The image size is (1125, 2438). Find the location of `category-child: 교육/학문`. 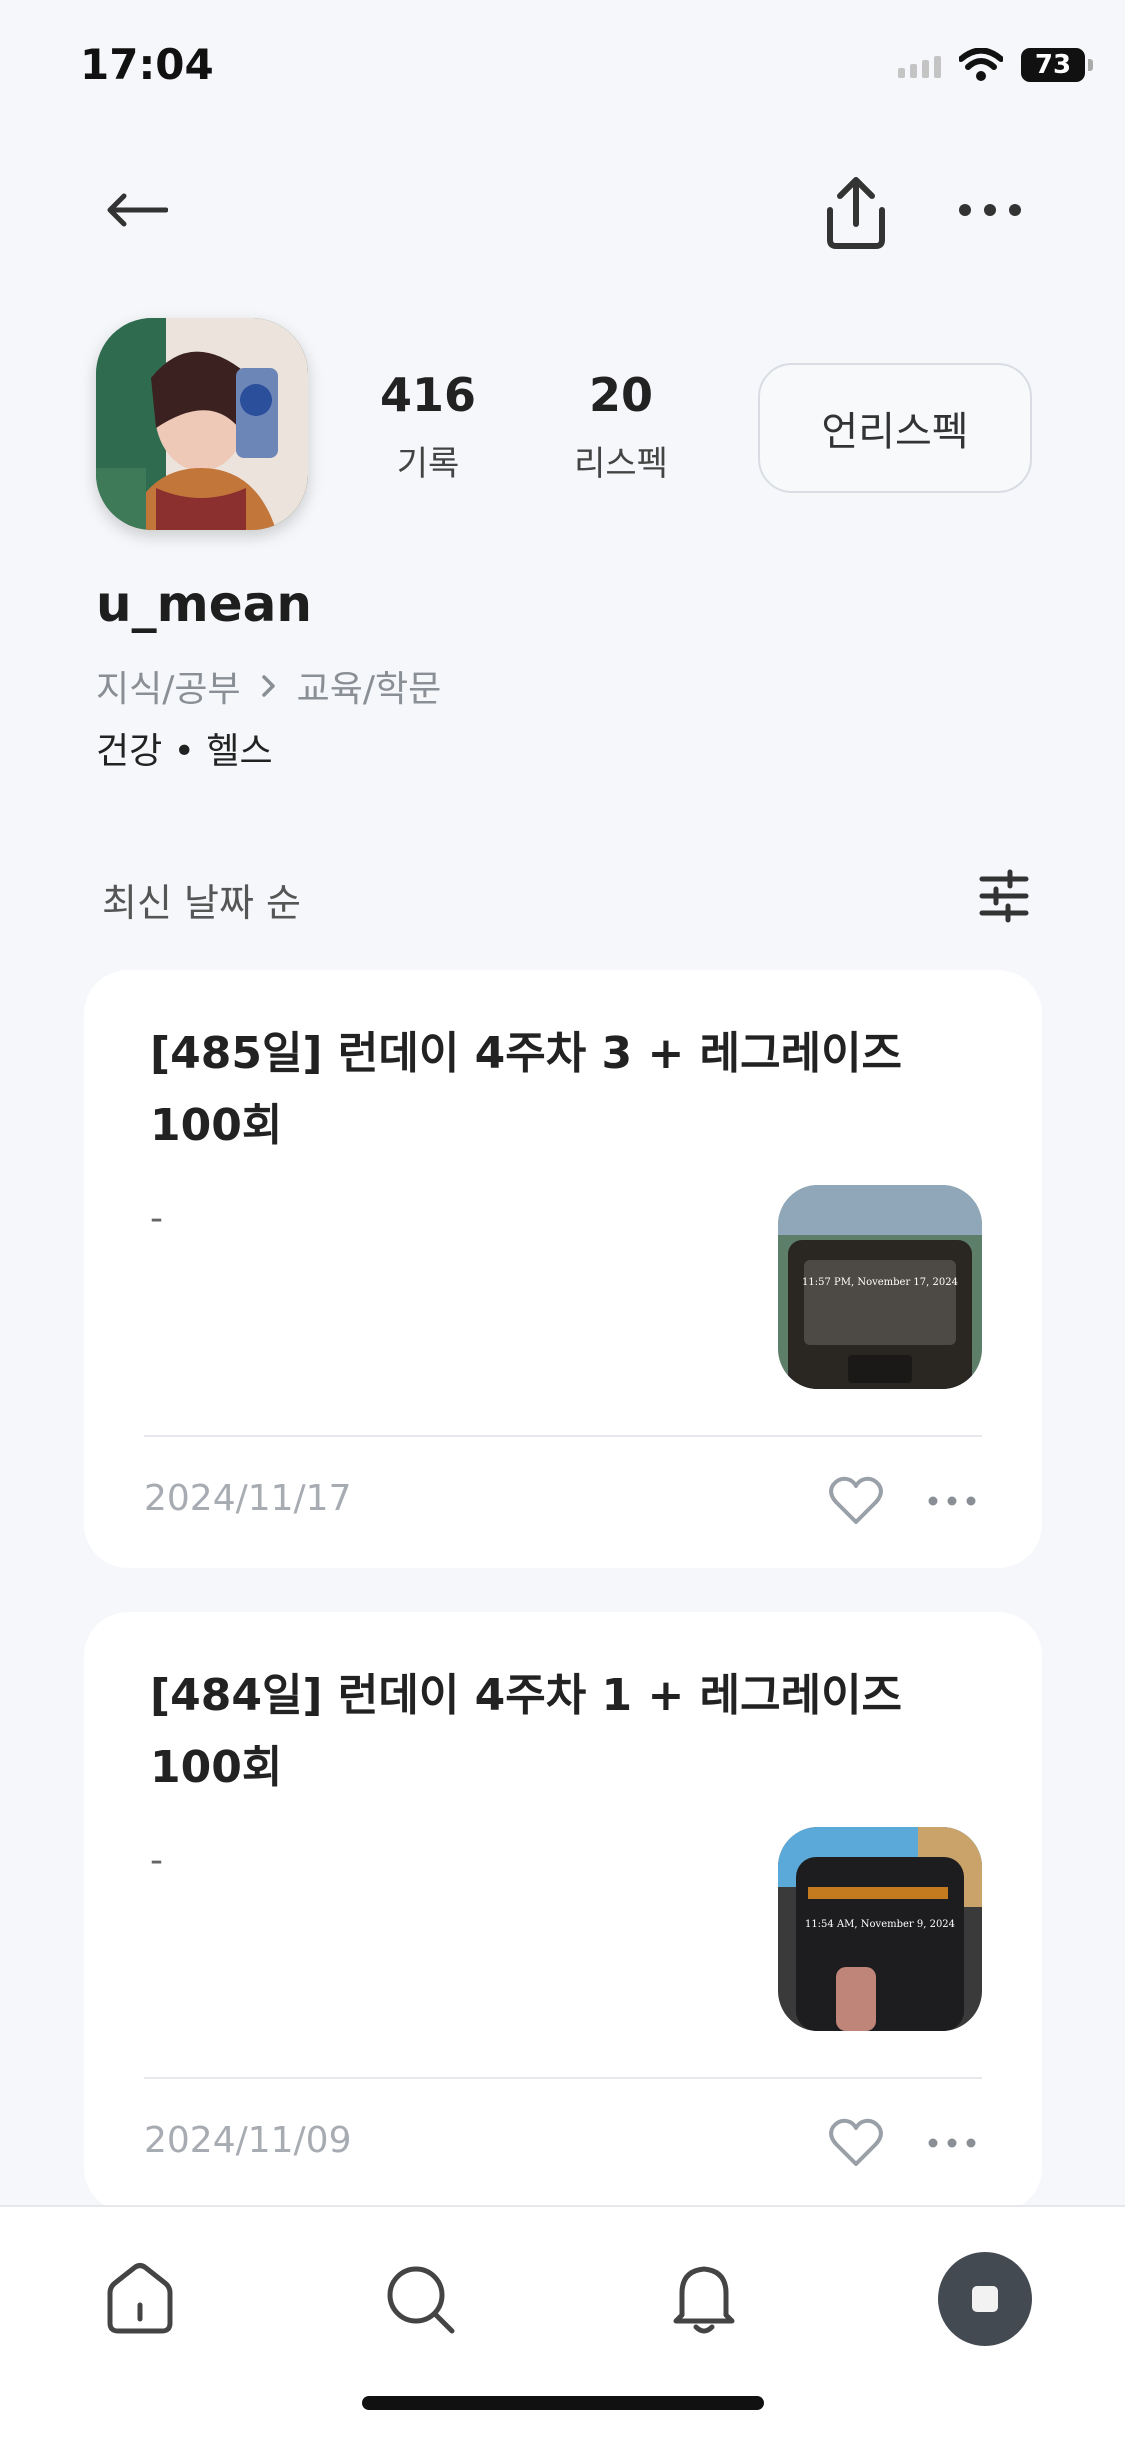

category-child: 교육/학문 is located at coordinates (369, 689).